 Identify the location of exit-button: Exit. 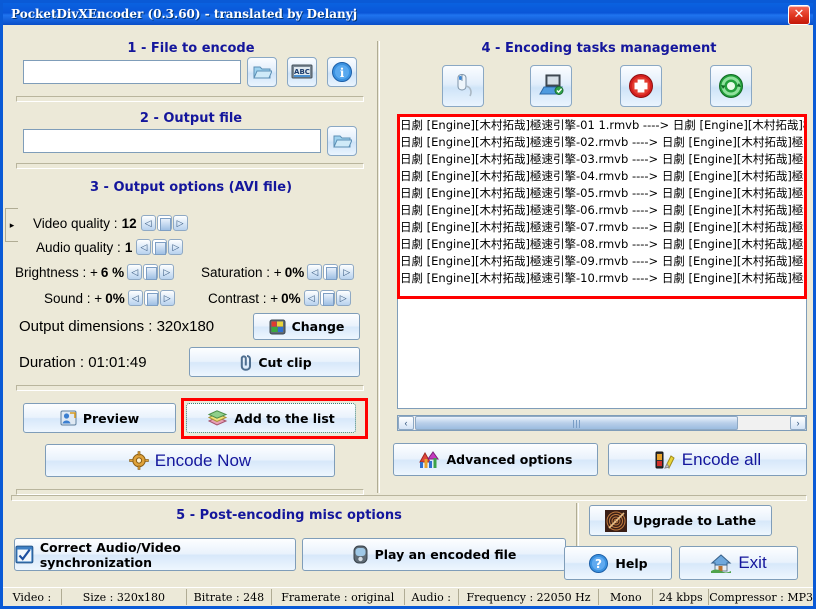
(738, 563).